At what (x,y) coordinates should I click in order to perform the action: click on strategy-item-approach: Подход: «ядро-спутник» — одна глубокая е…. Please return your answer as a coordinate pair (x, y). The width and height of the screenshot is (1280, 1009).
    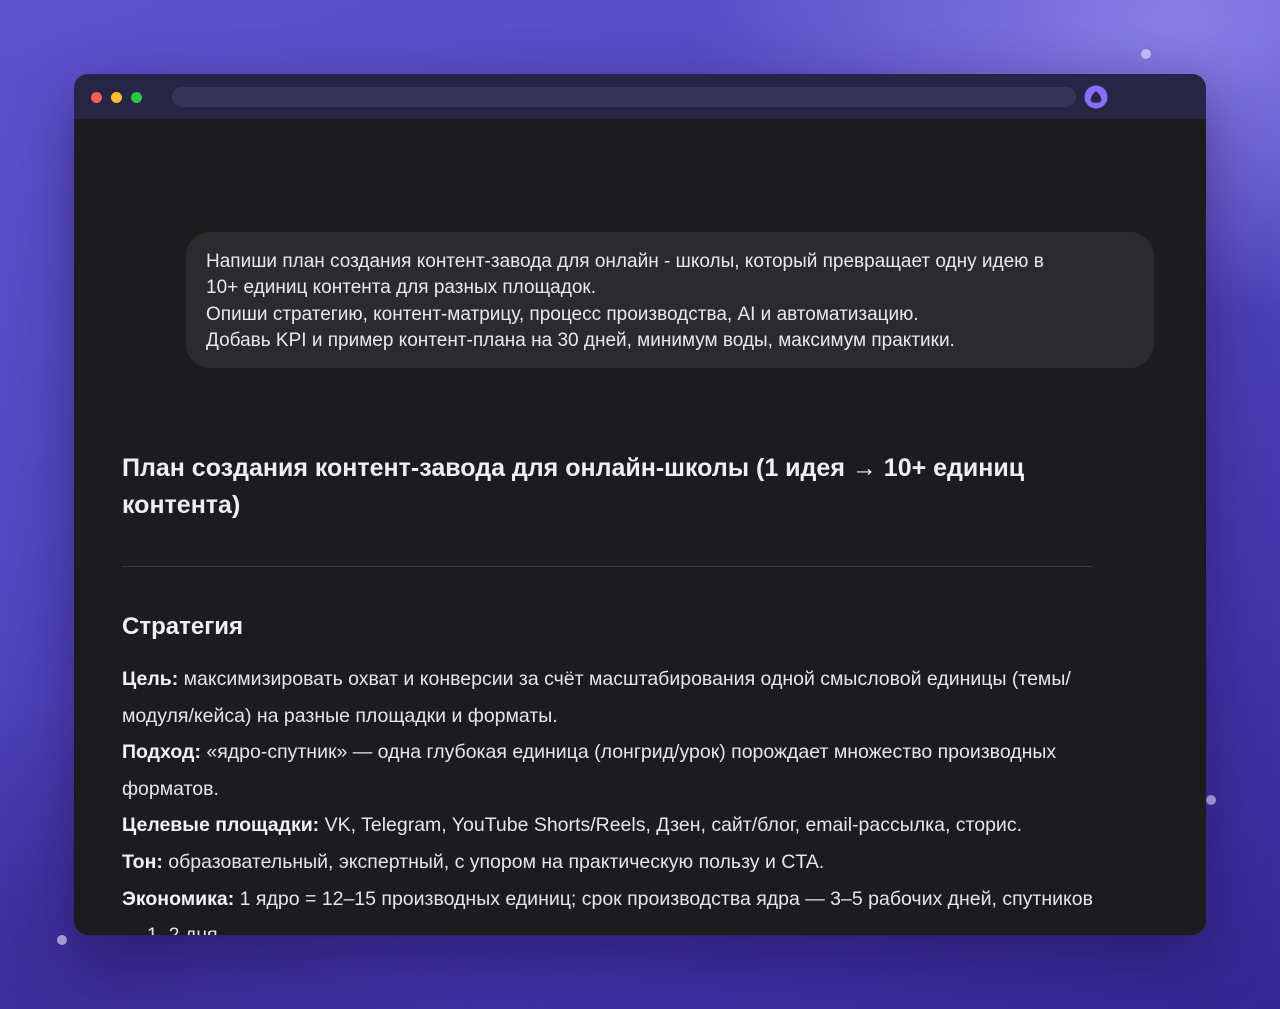
    Looking at the image, I should click on (617, 770).